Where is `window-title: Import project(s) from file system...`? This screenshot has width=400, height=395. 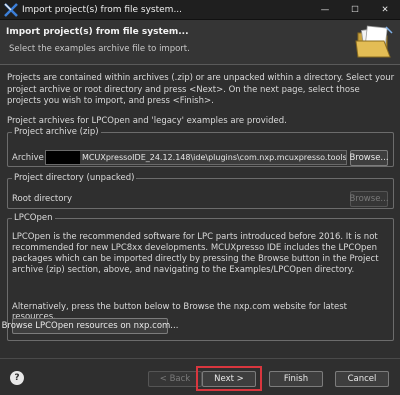 window-title: Import project(s) from file system... is located at coordinates (102, 9).